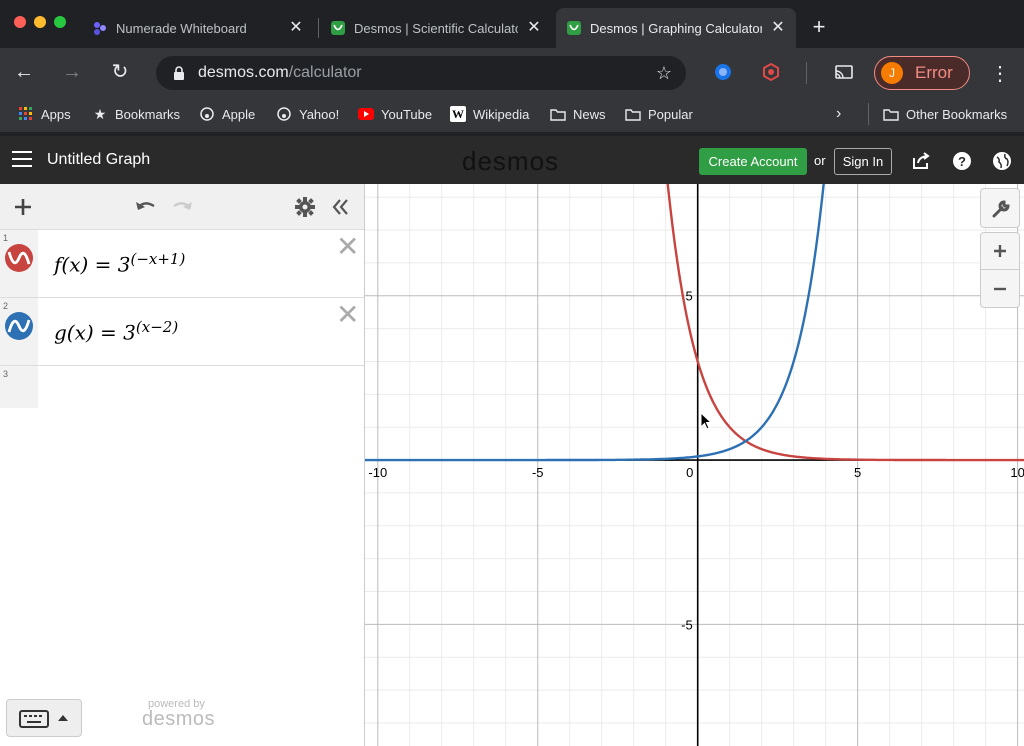  I want to click on bookmark-news: News, so click(578, 114).